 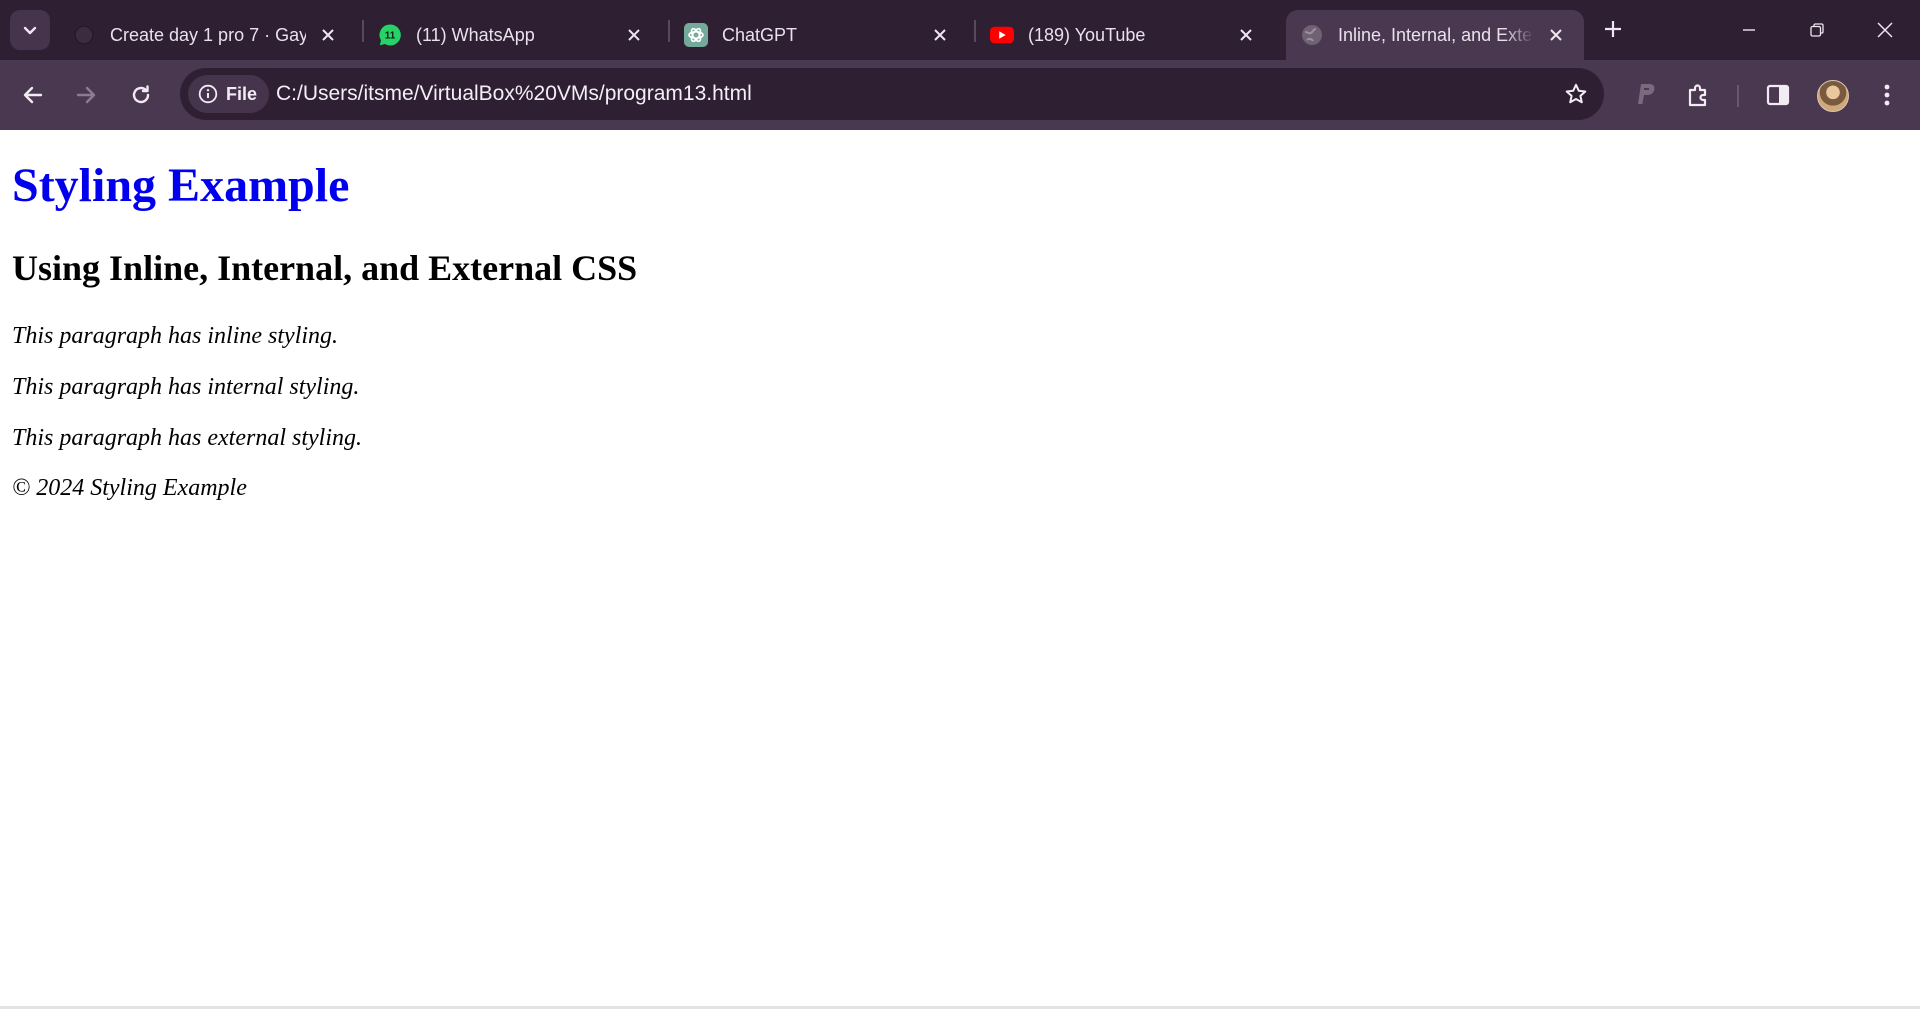 I want to click on tab-title: Inline, Internal, and Exter, so click(x=1436, y=34).